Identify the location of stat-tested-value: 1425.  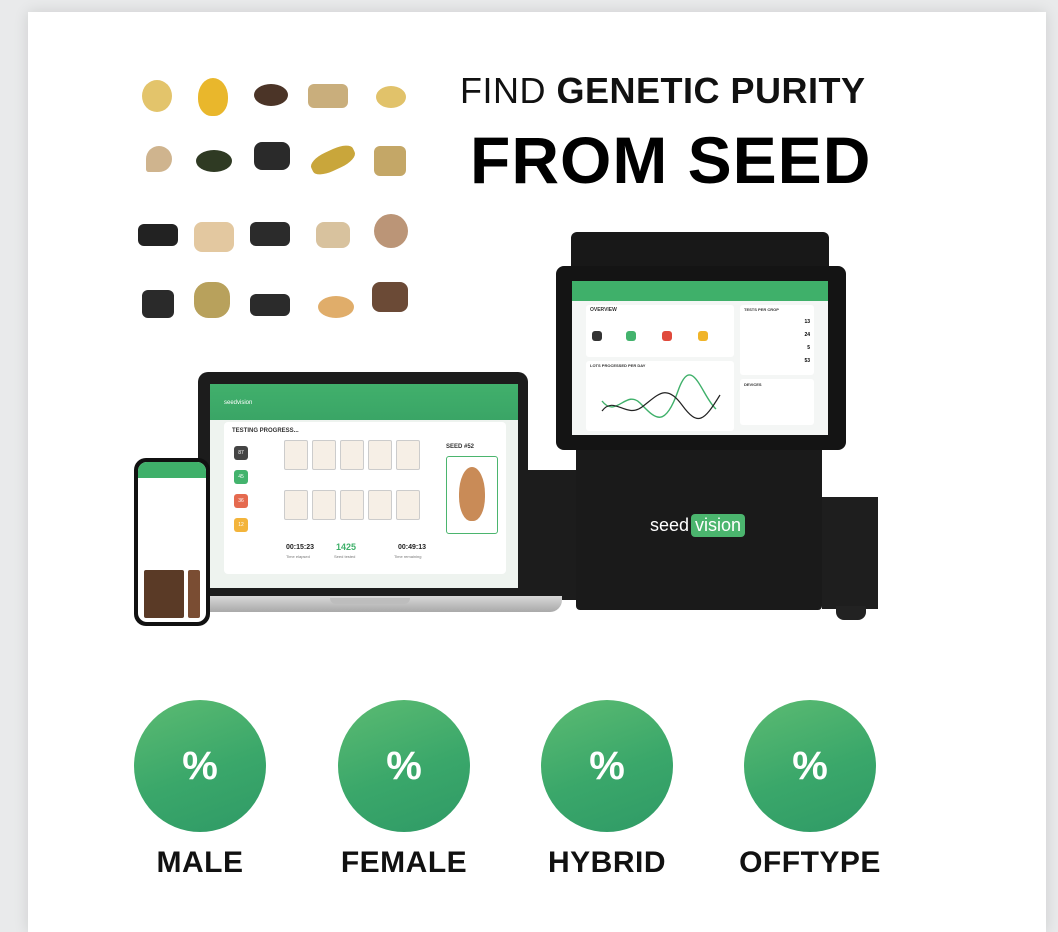
(346, 547).